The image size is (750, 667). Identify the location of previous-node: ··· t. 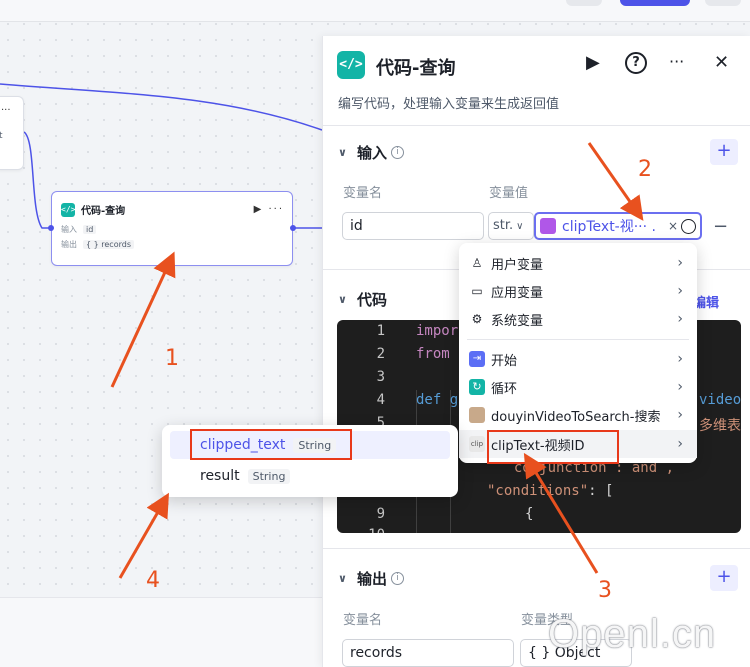
(12, 133).